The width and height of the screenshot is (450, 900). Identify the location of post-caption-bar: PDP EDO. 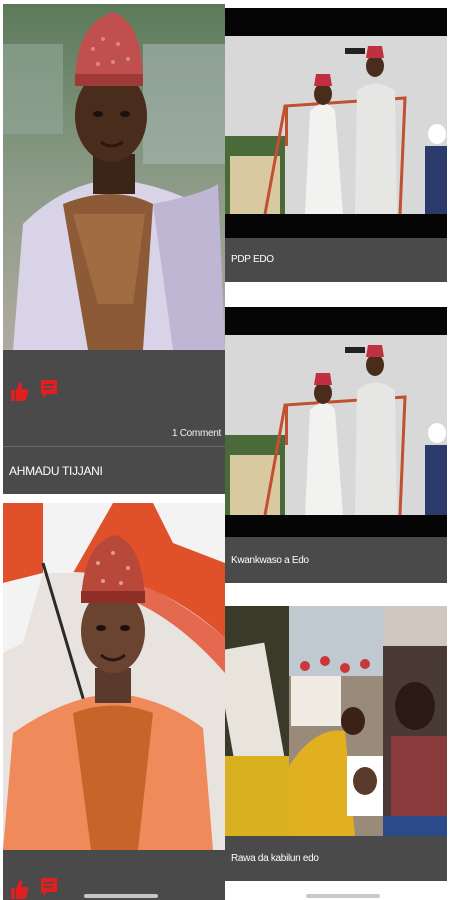
(336, 260).